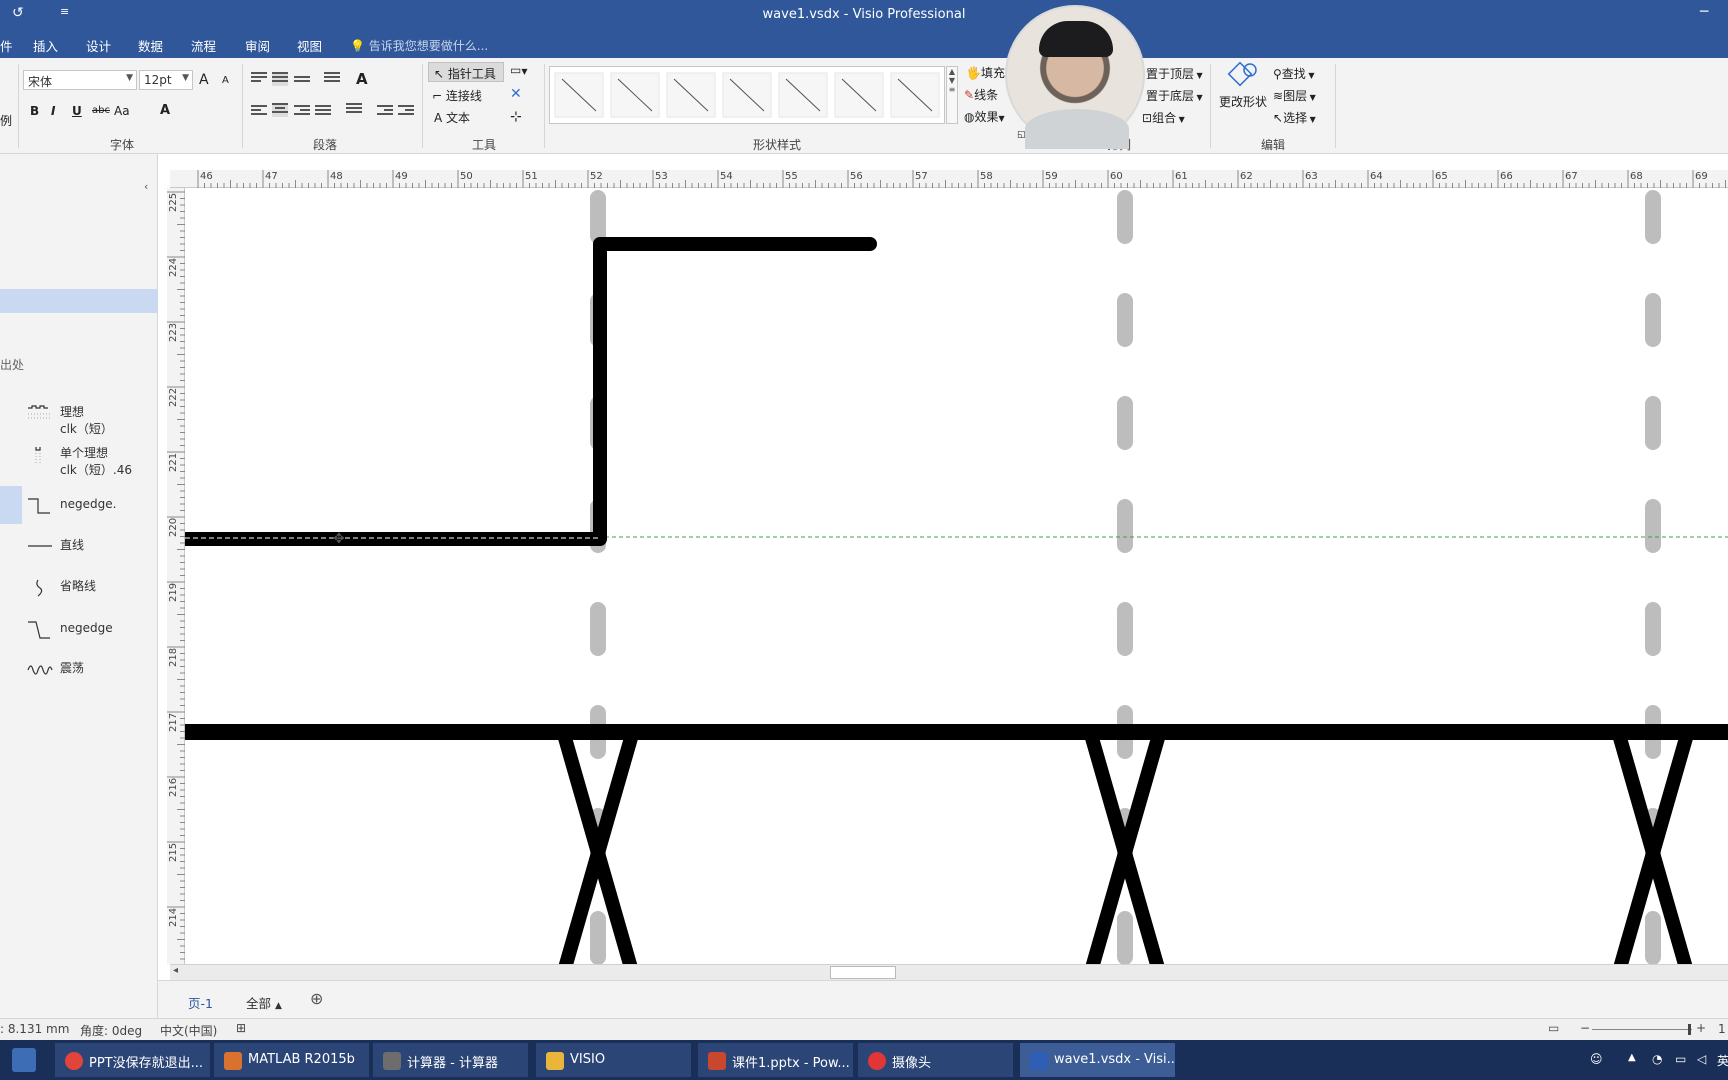 The width and height of the screenshot is (1728, 1080). I want to click on tab-process: 流程, so click(203, 45).